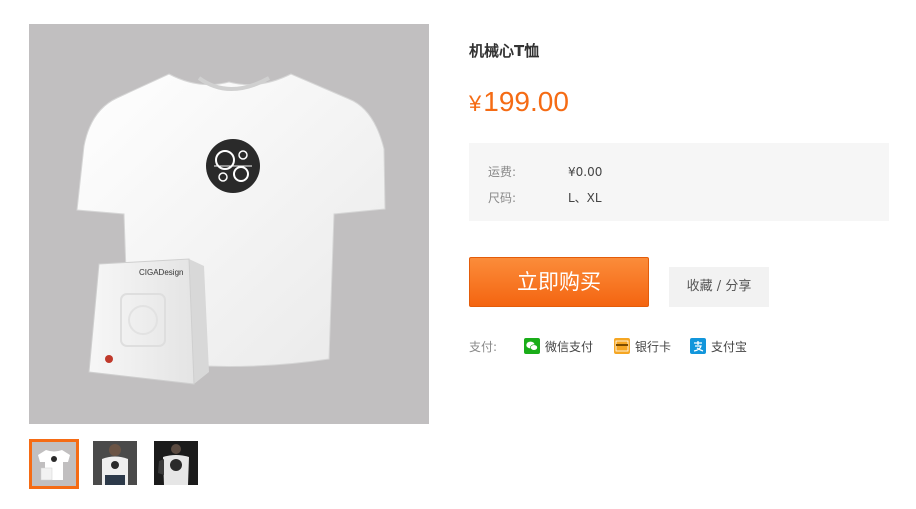 The height and width of the screenshot is (509, 916). Describe the element at coordinates (559, 282) in the screenshot. I see `buy-now-button: 立即购买` at that location.